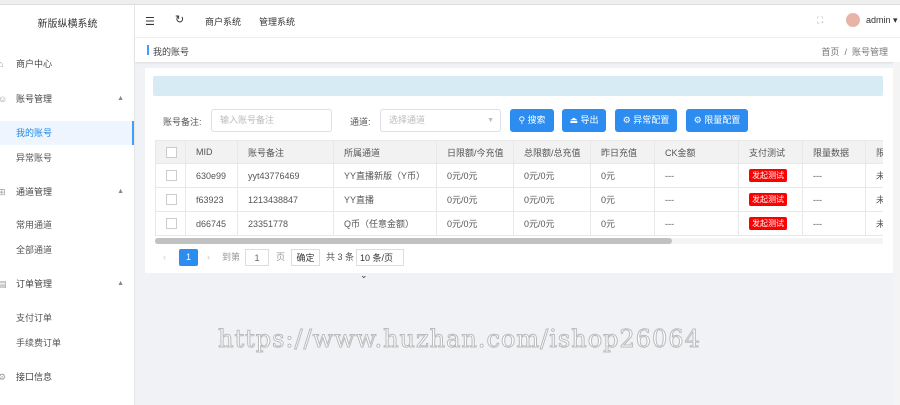  Describe the element at coordinates (67, 99) in the screenshot. I see `sidebar-item: ☺ 账号管理 ▲` at that location.